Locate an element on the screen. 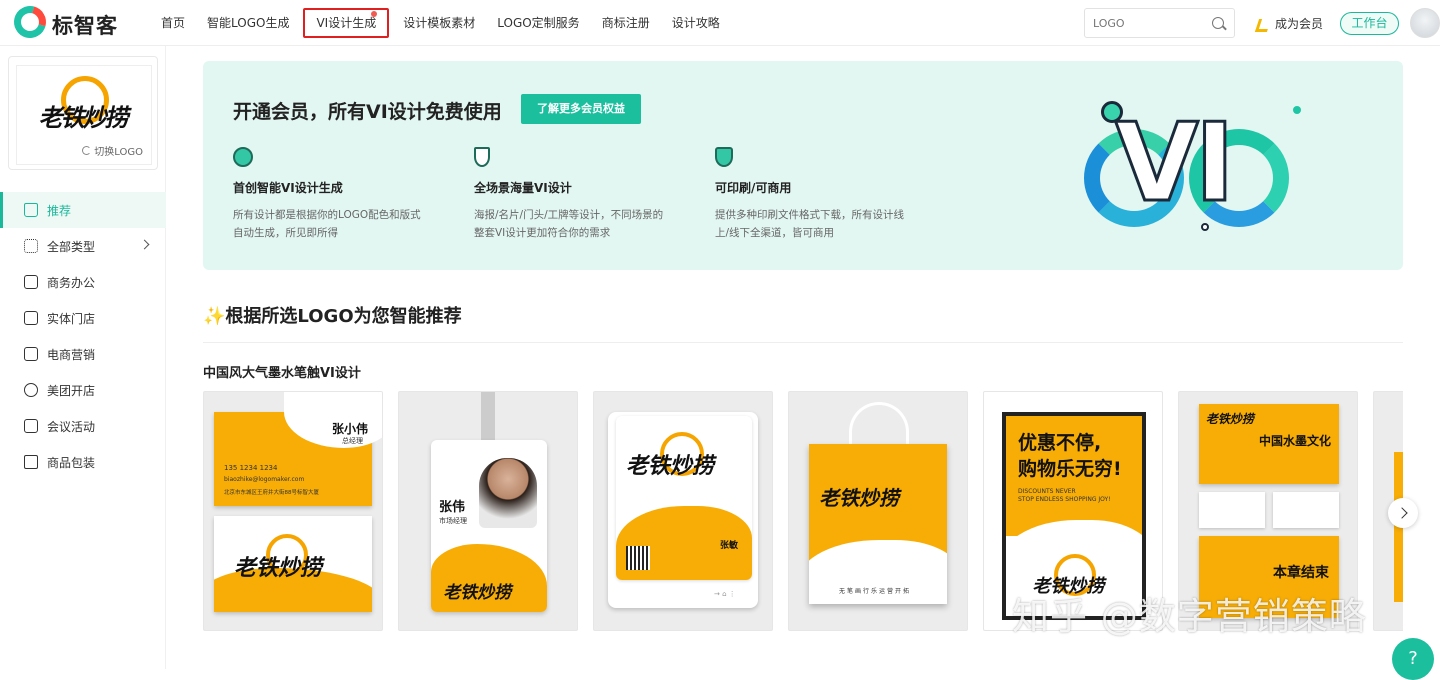 The image size is (1440, 680). nav-vi-generate-label: VI设计生成 is located at coordinates (346, 23).